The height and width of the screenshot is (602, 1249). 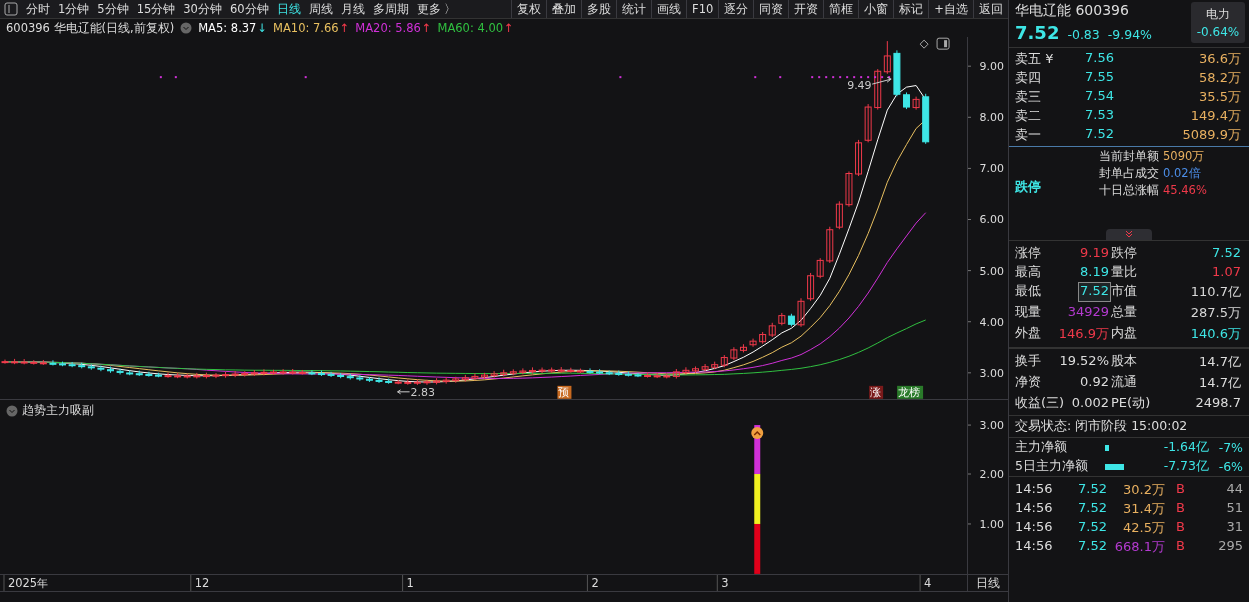 I want to click on toolbar-button: F10, so click(x=702, y=9).